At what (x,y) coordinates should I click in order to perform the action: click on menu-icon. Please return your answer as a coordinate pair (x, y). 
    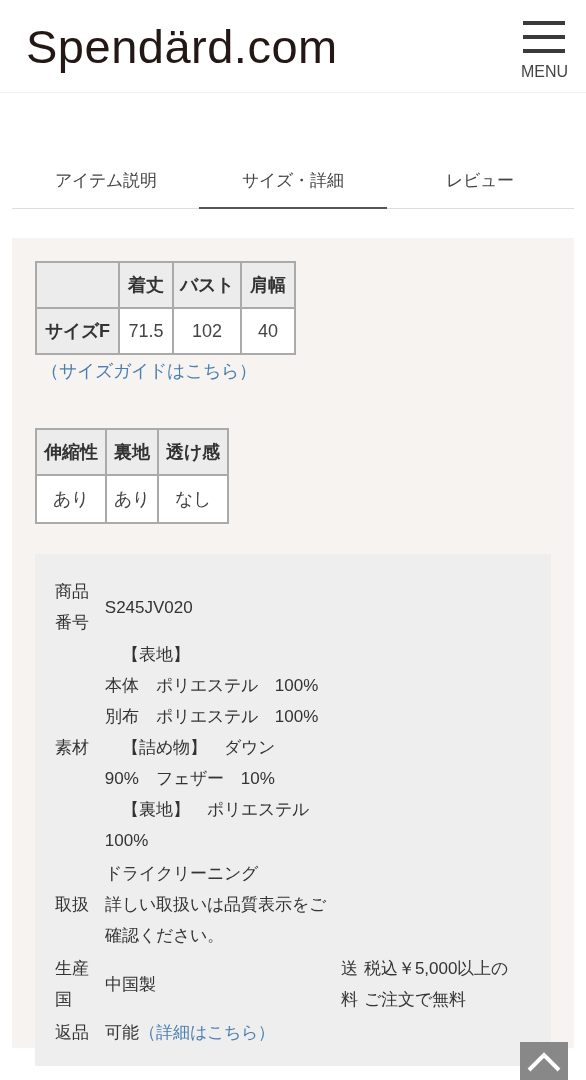
    Looking at the image, I should click on (544, 37).